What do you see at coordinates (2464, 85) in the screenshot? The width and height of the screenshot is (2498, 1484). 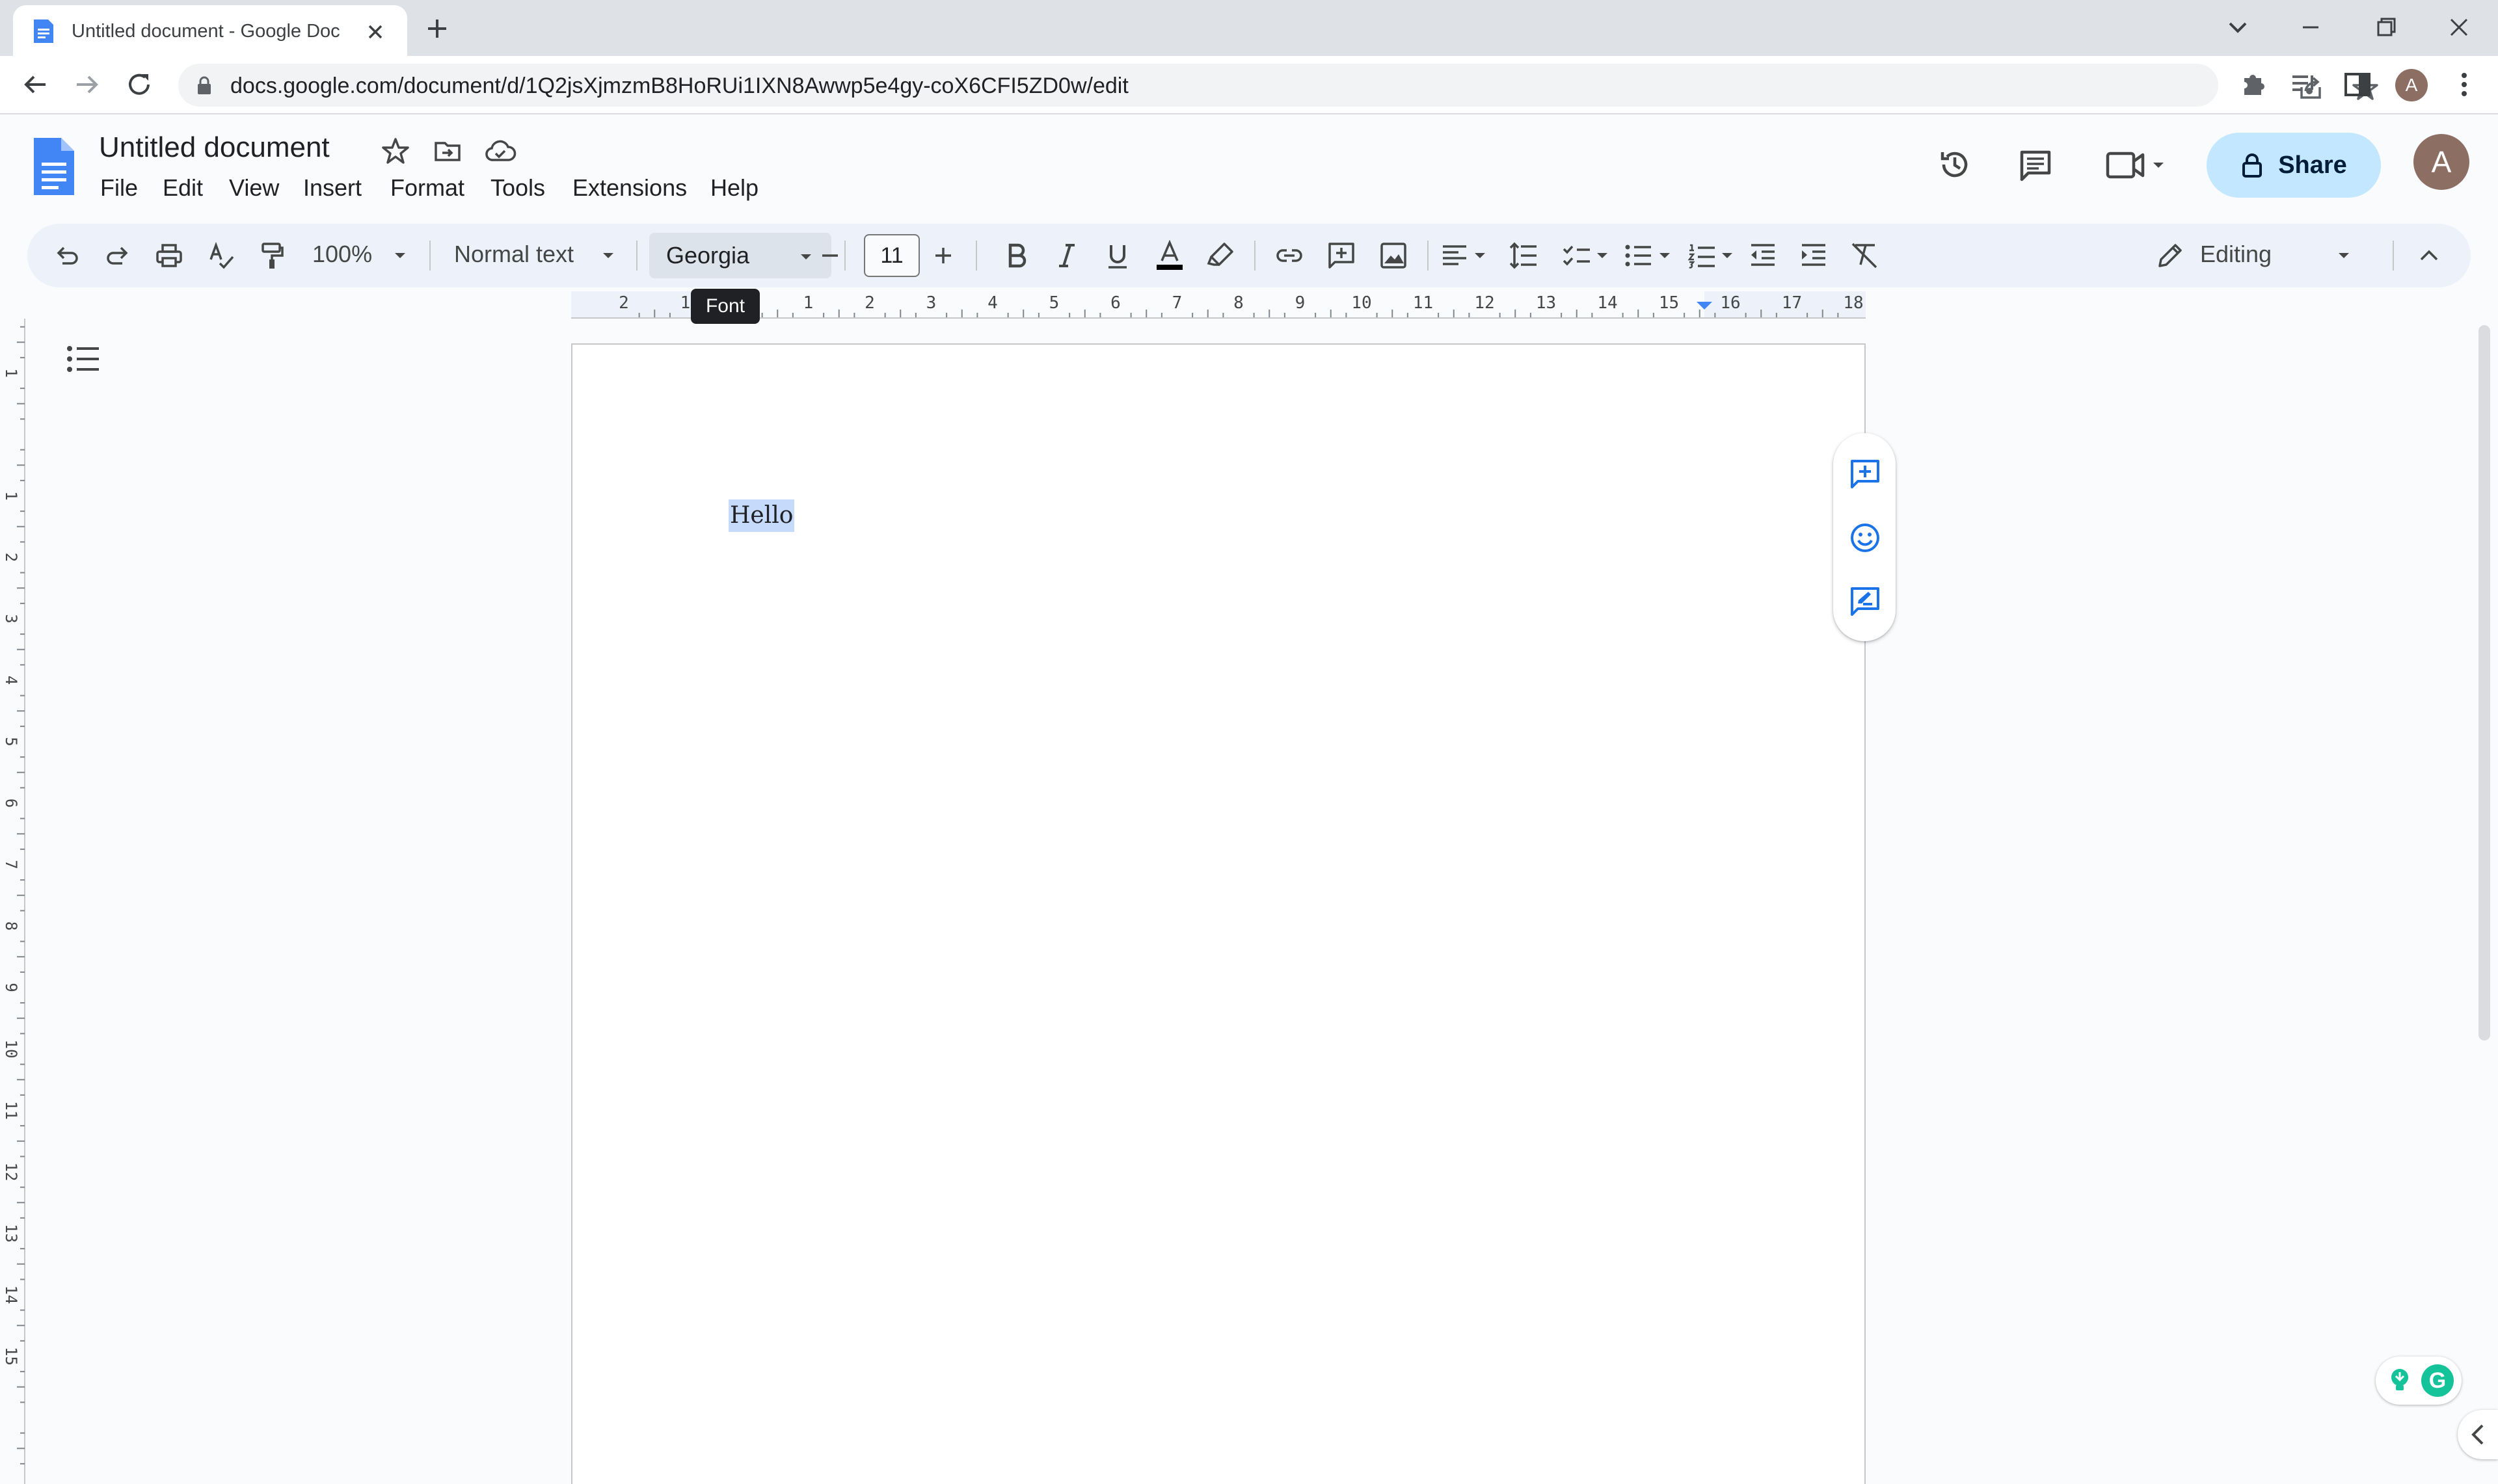 I see `browser-menu-icon` at bounding box center [2464, 85].